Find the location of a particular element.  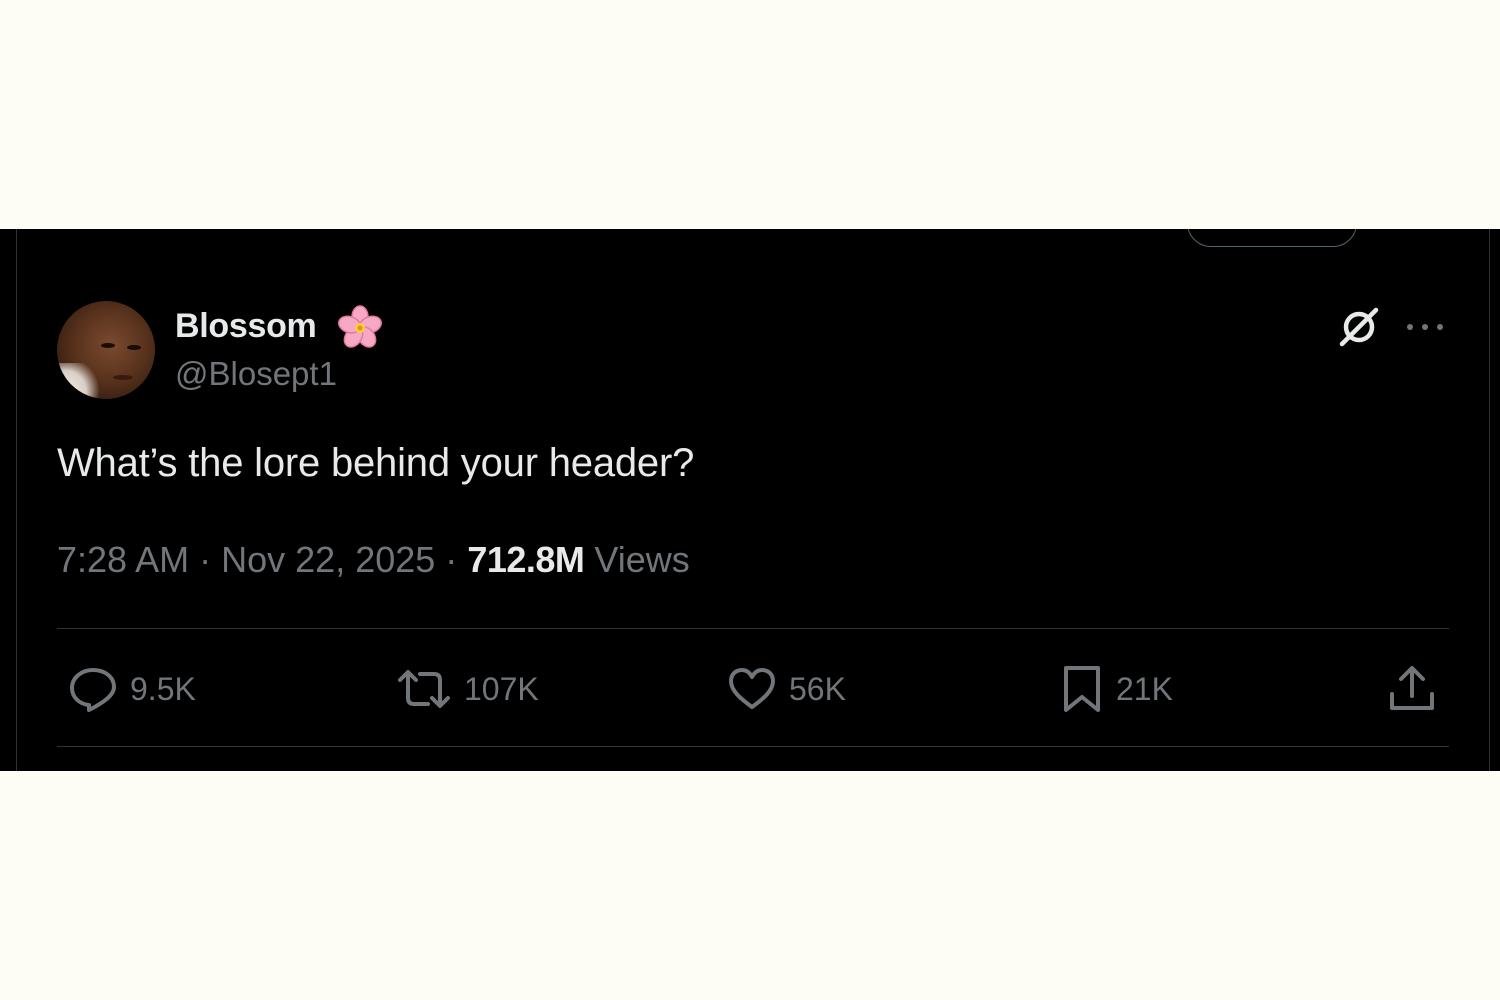

repost-button: 107K is located at coordinates (467, 689).